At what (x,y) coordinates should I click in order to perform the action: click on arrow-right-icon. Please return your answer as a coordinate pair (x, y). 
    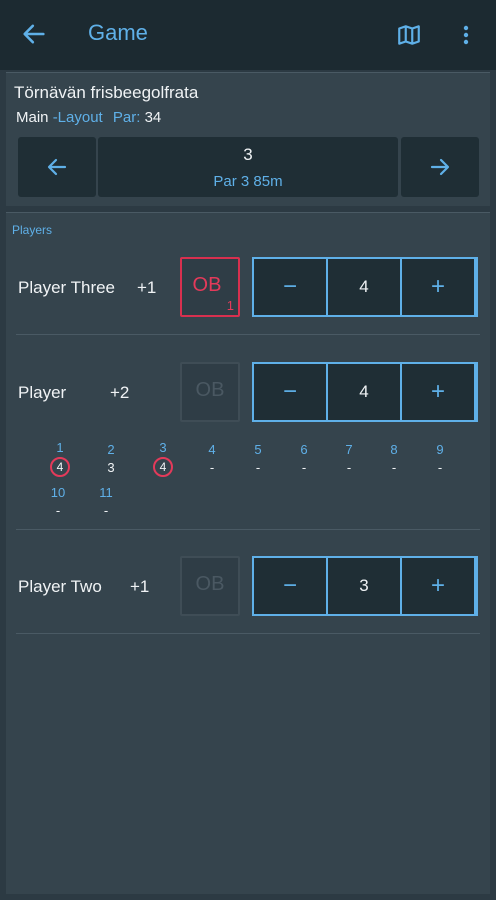
    Looking at the image, I should click on (440, 167).